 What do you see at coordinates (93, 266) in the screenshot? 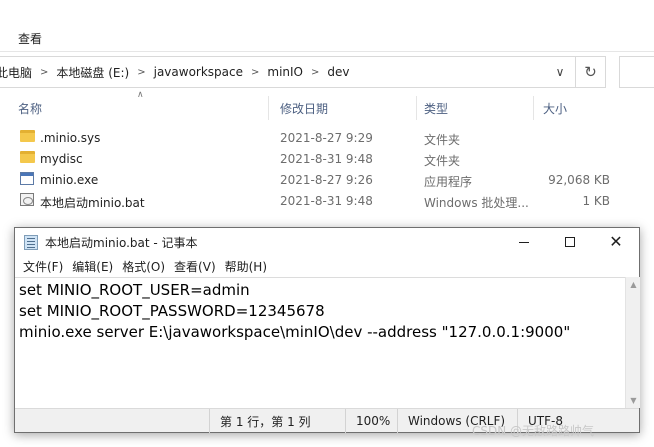
I see `menu-edit: 编辑(E)` at bounding box center [93, 266].